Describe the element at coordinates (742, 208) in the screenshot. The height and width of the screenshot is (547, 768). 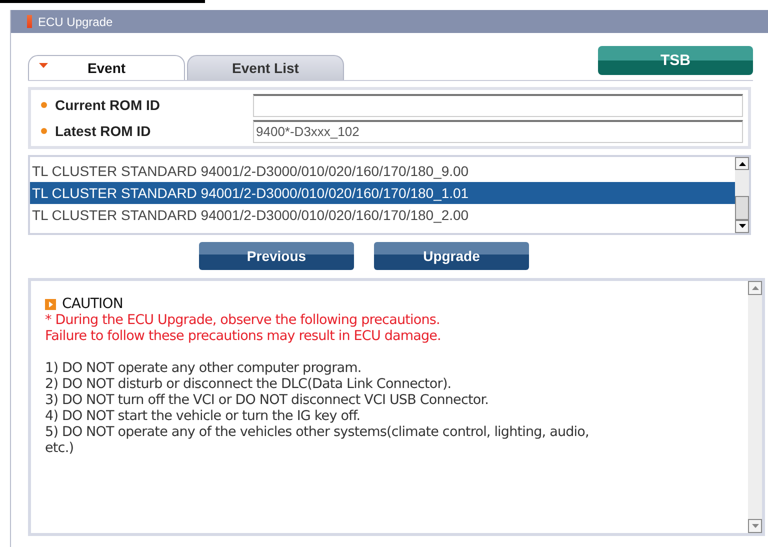
I see `scroll-thumb` at that location.